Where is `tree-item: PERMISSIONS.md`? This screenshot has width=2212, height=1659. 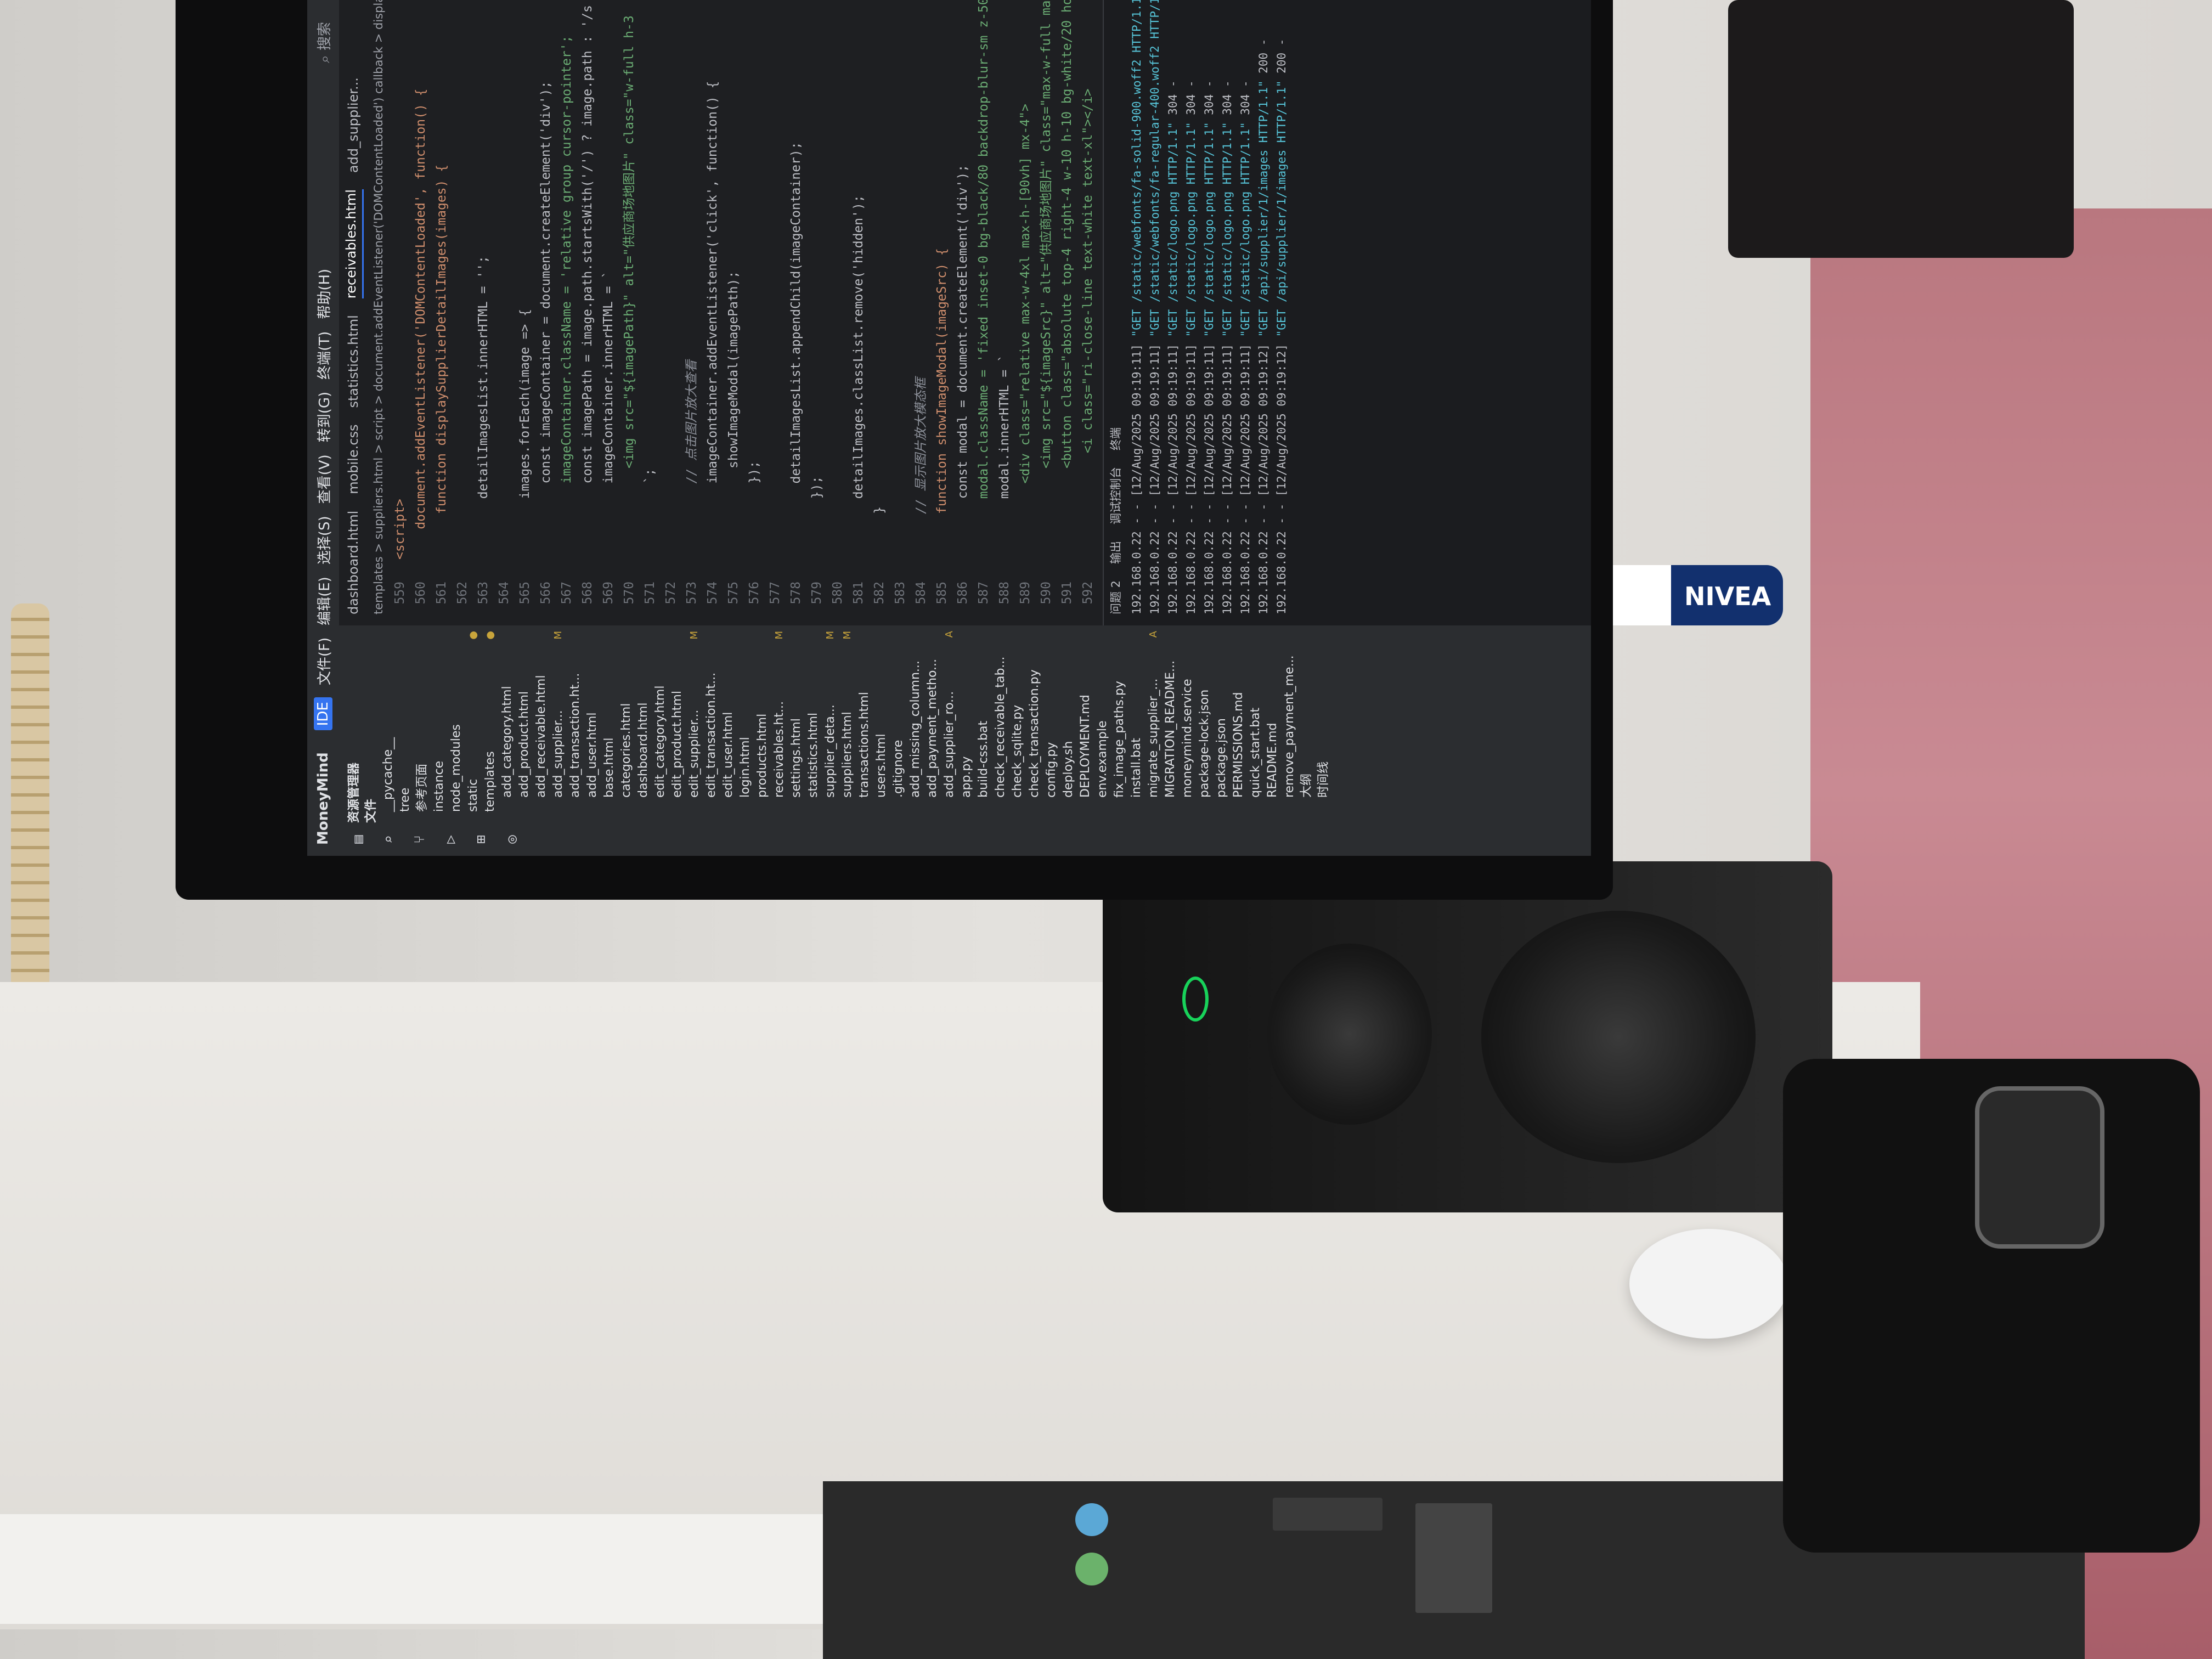
tree-item: PERMISSIONS.md is located at coordinates (1238, 724).